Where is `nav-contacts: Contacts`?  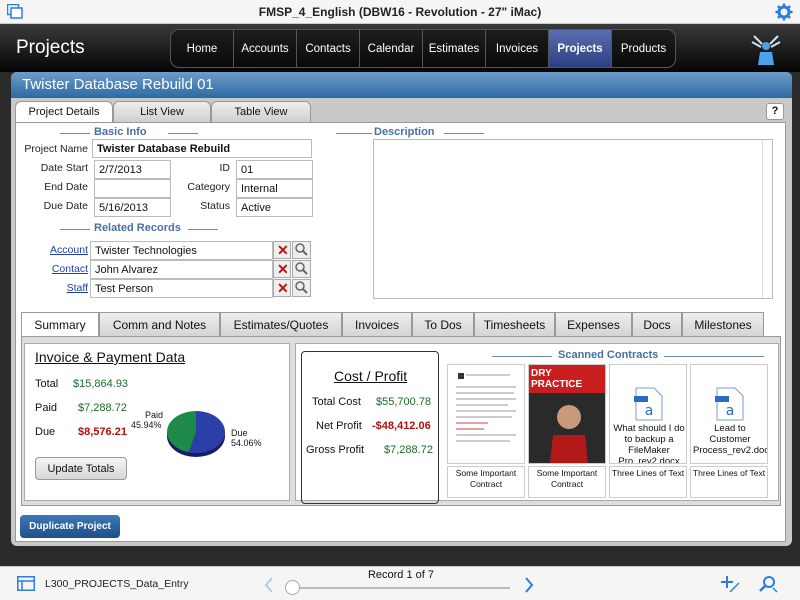 nav-contacts: Contacts is located at coordinates (328, 48).